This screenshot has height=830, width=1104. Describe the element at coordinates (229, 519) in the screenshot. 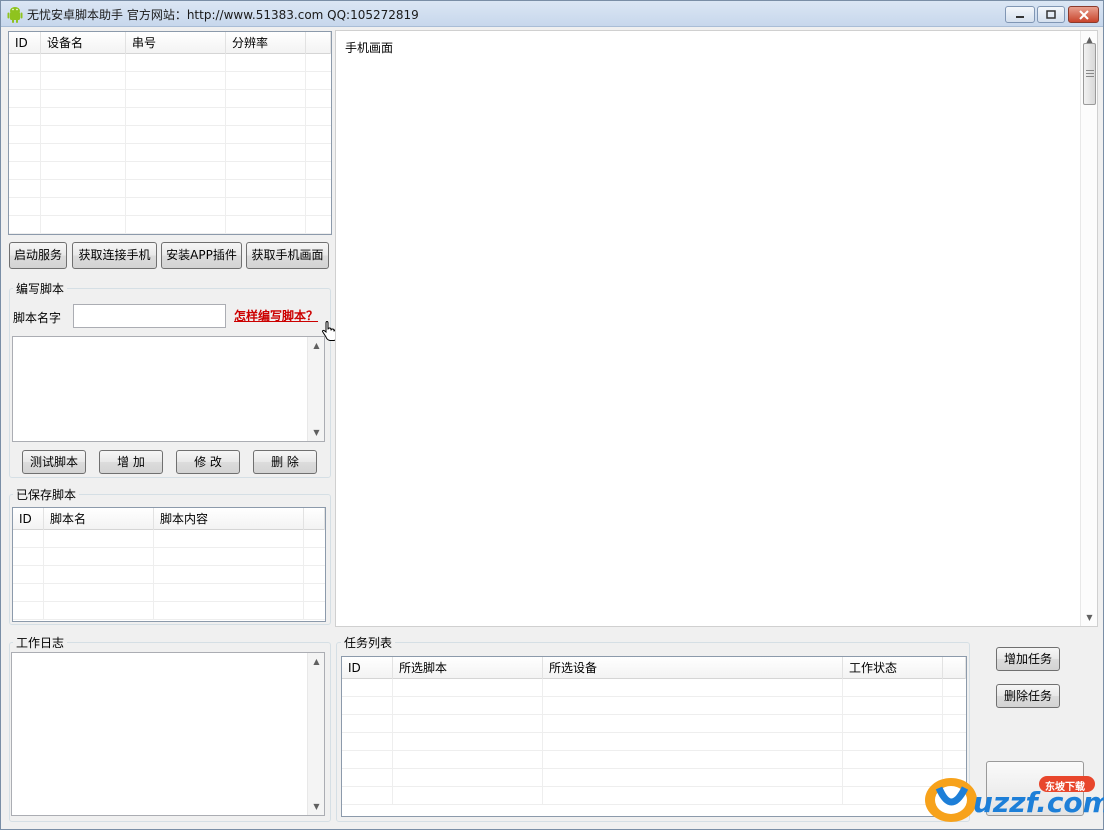

I see `column-header-script-content: 脚本内容` at that location.